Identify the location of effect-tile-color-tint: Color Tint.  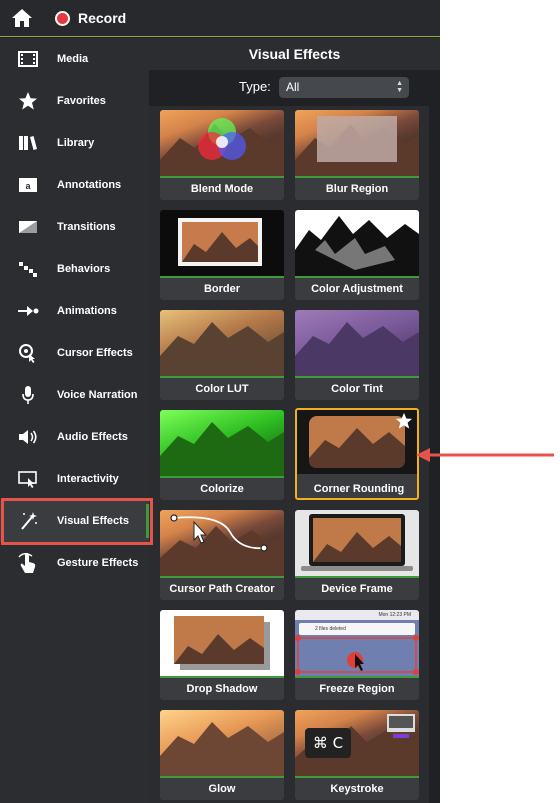
(357, 355).